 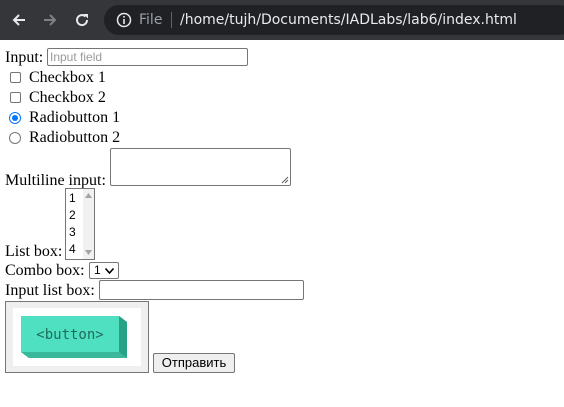 I want to click on multiline-textarea, so click(x=200, y=167).